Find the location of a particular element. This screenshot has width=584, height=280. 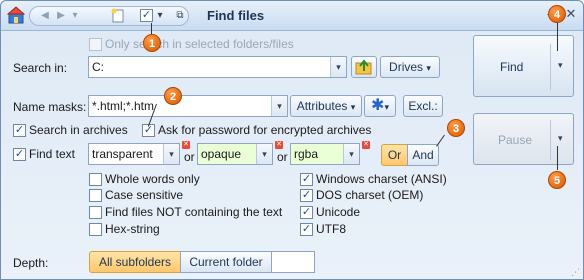

attributes-button: Attributes ▾ is located at coordinates (326, 106).